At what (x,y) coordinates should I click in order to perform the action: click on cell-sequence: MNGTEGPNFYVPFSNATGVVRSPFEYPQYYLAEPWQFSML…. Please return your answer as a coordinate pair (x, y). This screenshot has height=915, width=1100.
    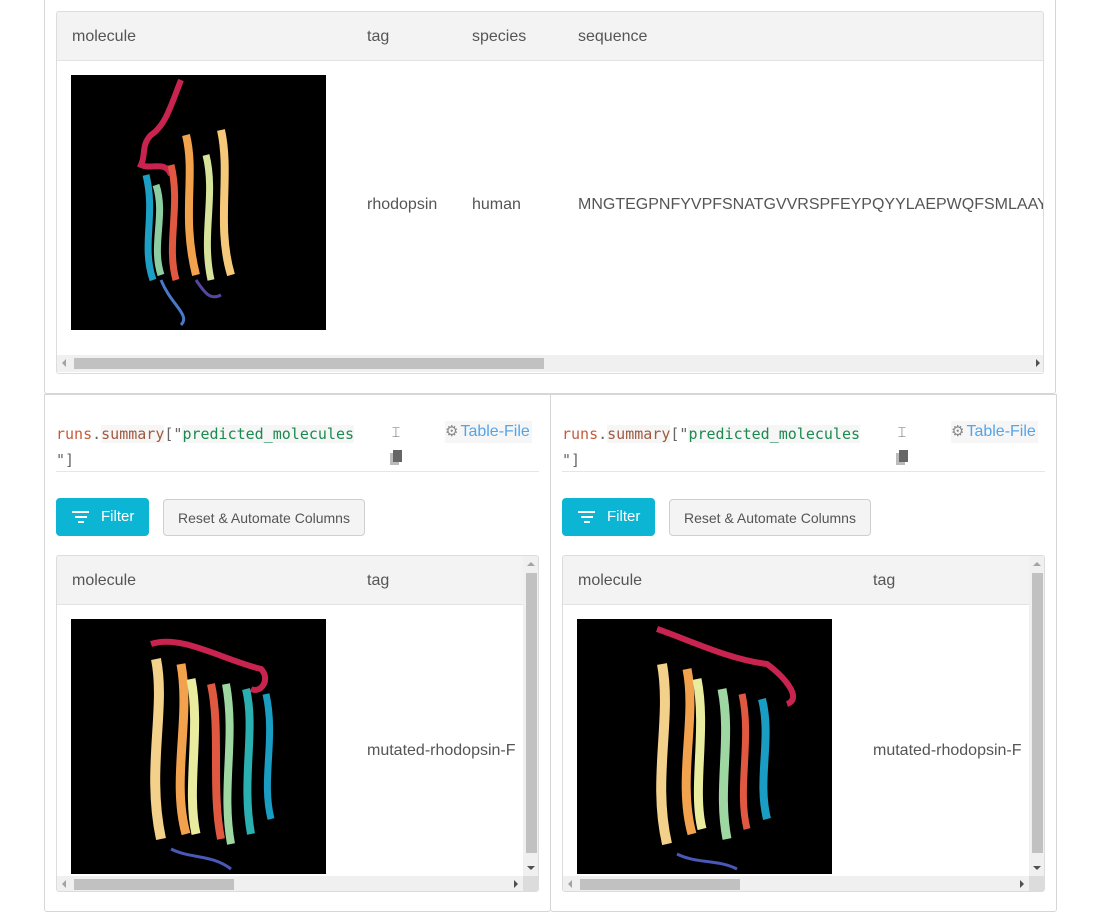
    Looking at the image, I should click on (811, 204).